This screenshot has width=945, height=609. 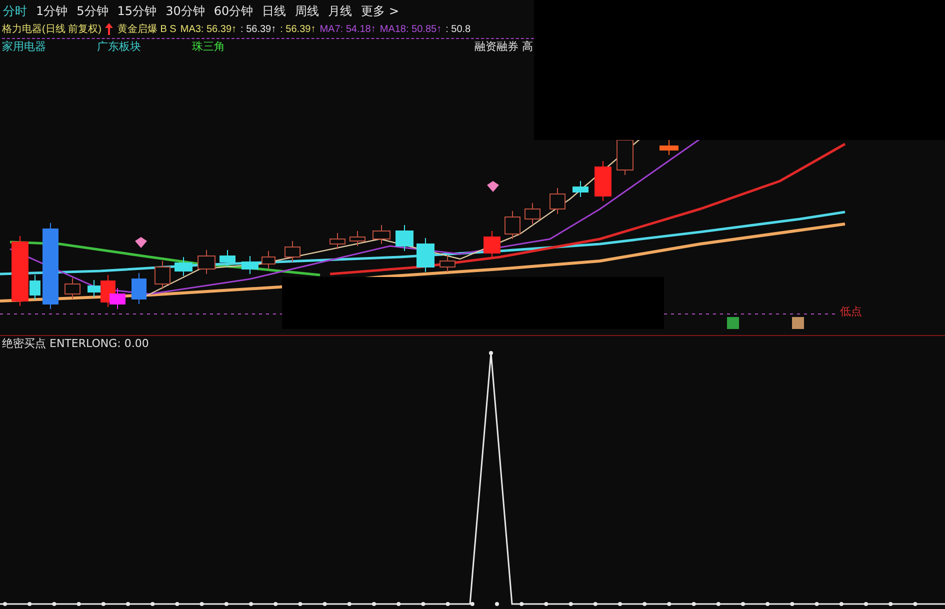 What do you see at coordinates (307, 11) in the screenshot?
I see `period-tab: 周线` at bounding box center [307, 11].